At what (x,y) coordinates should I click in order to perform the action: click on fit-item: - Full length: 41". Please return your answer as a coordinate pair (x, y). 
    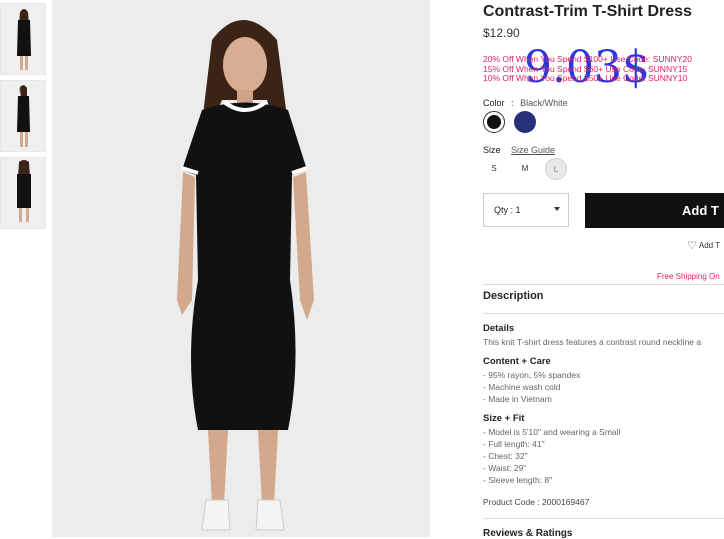
    Looking at the image, I should click on (514, 444).